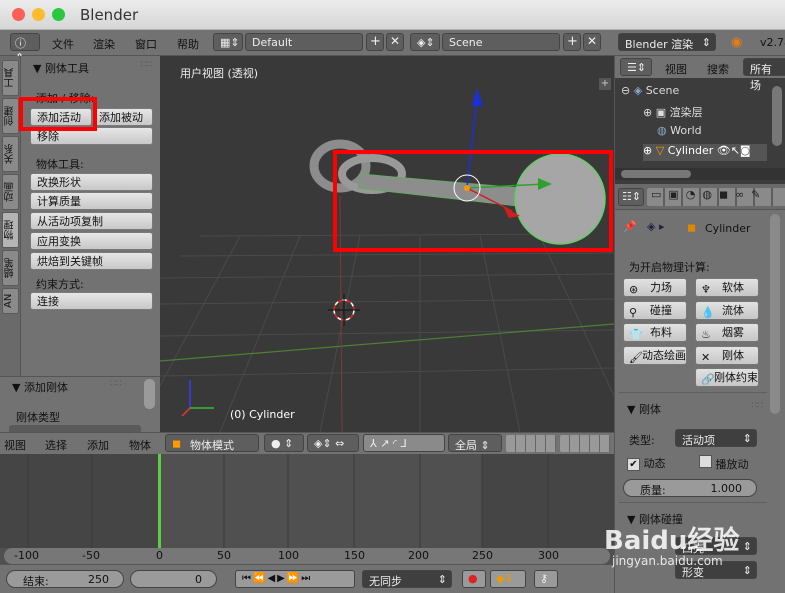 The width and height of the screenshot is (785, 593). Describe the element at coordinates (10, 116) in the screenshot. I see `tab-create: 创建` at that location.